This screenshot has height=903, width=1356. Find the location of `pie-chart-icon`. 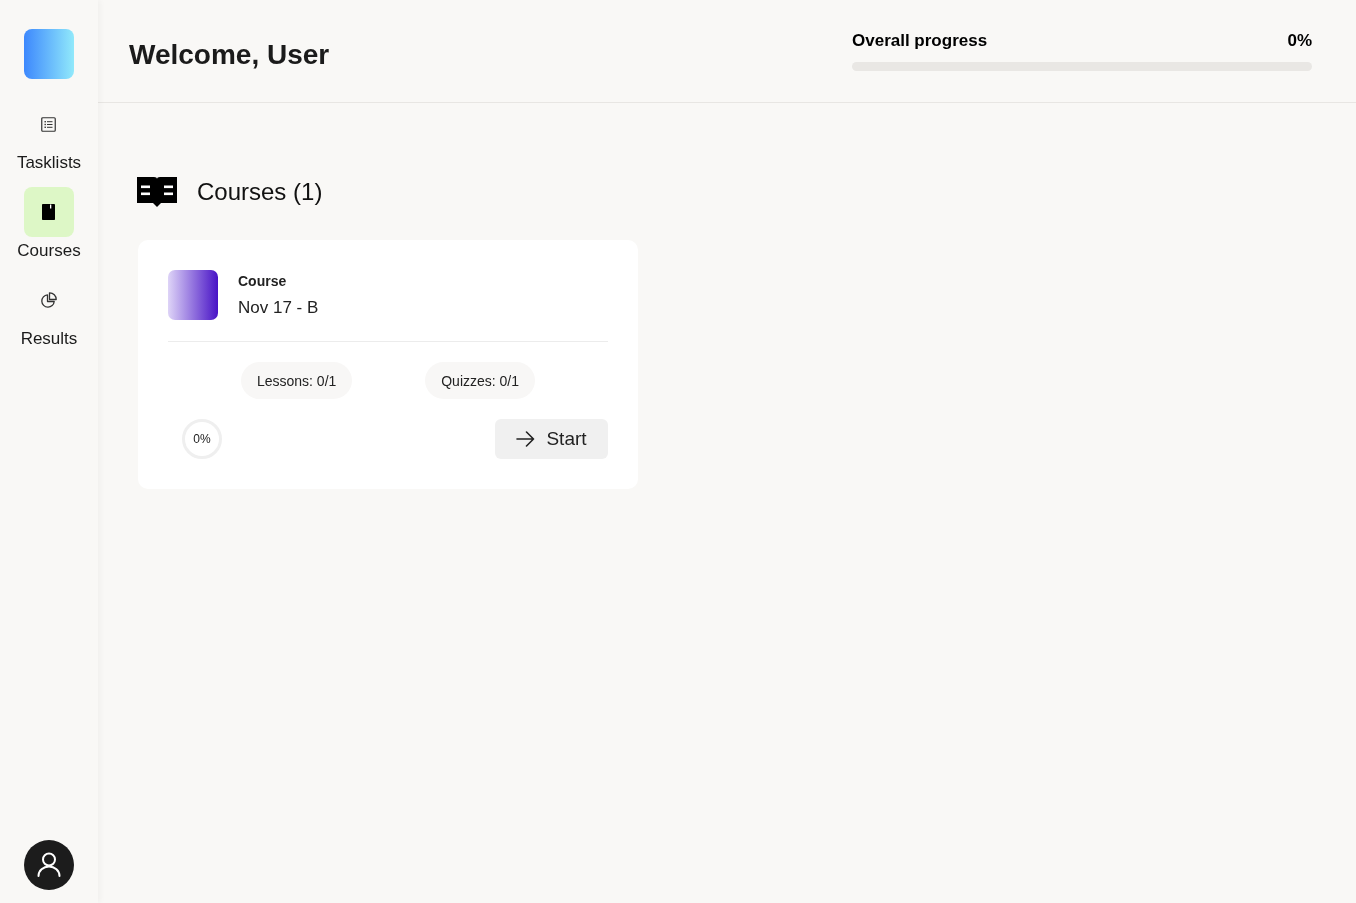

pie-chart-icon is located at coordinates (49, 300).